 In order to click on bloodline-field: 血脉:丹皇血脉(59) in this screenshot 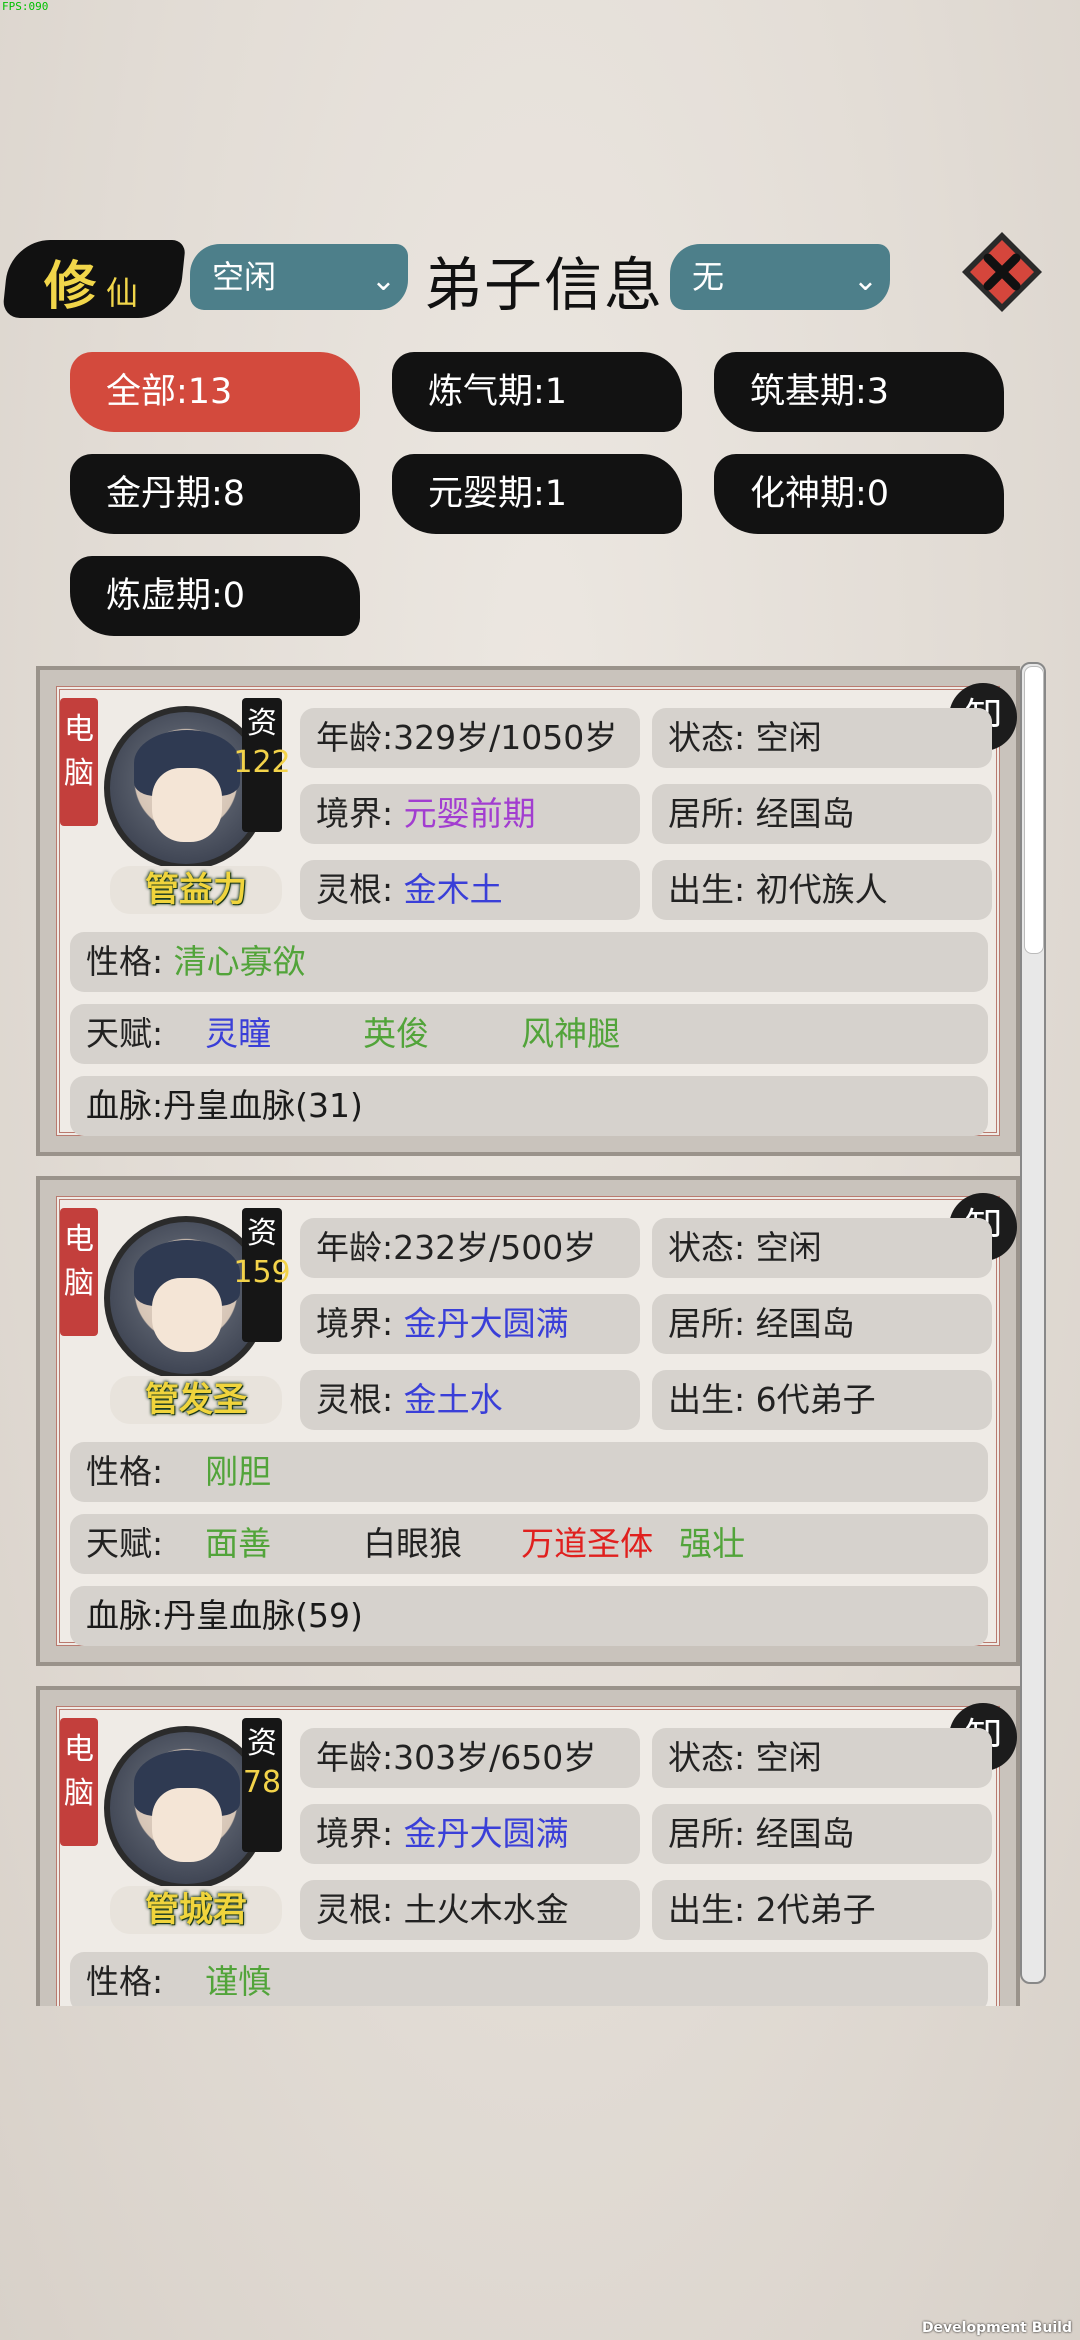, I will do `click(529, 1616)`.